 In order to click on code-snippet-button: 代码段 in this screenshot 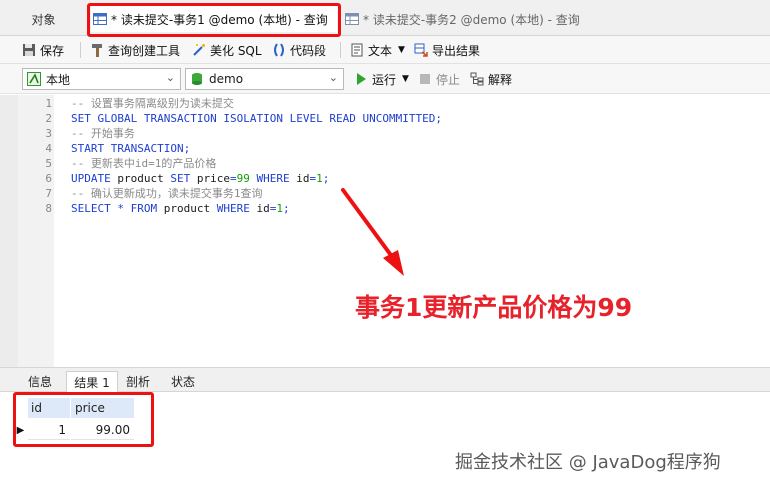, I will do `click(299, 50)`.